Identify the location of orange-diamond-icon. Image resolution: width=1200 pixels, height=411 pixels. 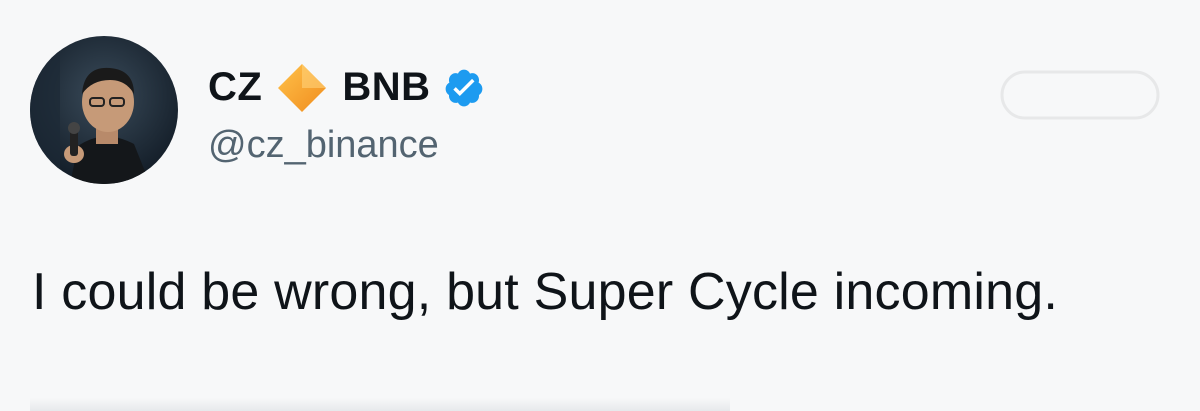
(302, 88).